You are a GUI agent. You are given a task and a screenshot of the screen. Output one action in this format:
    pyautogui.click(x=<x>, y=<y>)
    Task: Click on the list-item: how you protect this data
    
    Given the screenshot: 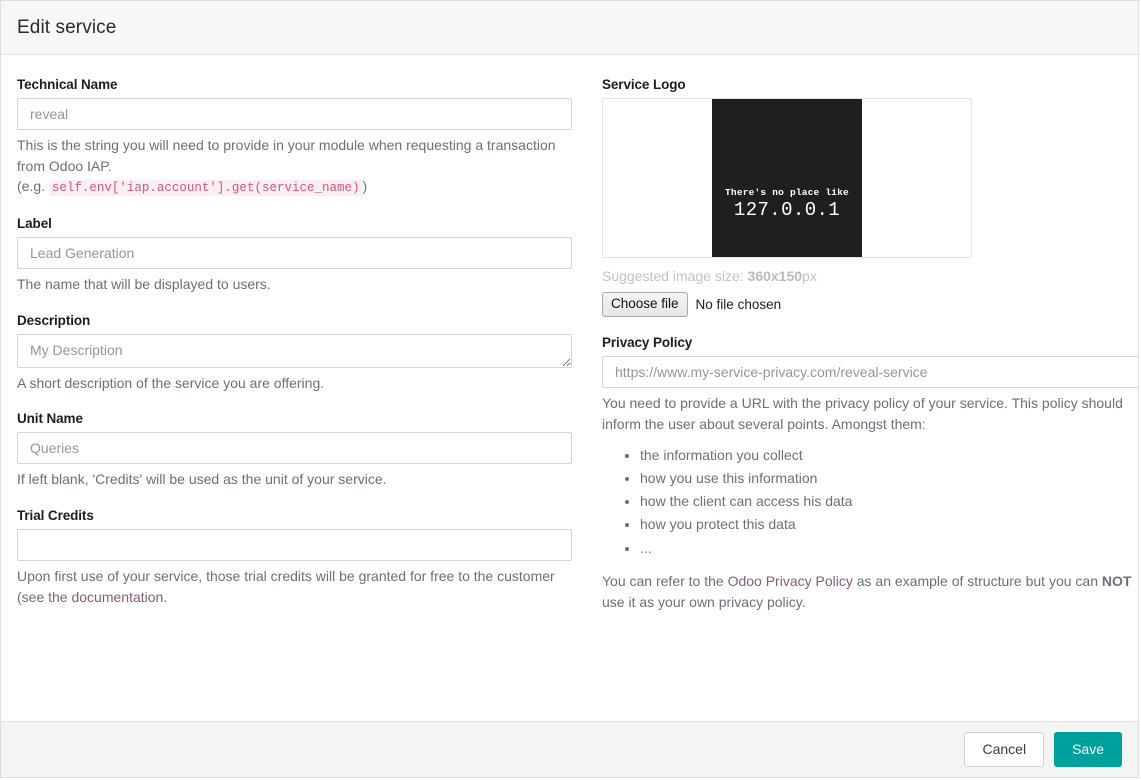 What is the action you would take?
    pyautogui.click(x=889, y=524)
    